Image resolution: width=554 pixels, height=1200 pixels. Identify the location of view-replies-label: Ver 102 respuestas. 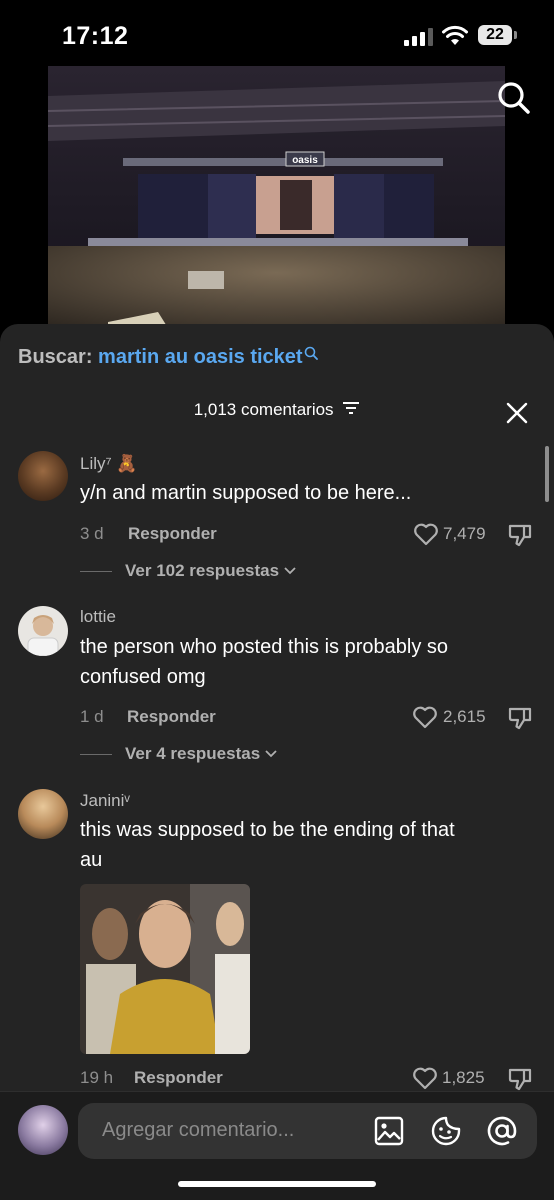
(202, 570).